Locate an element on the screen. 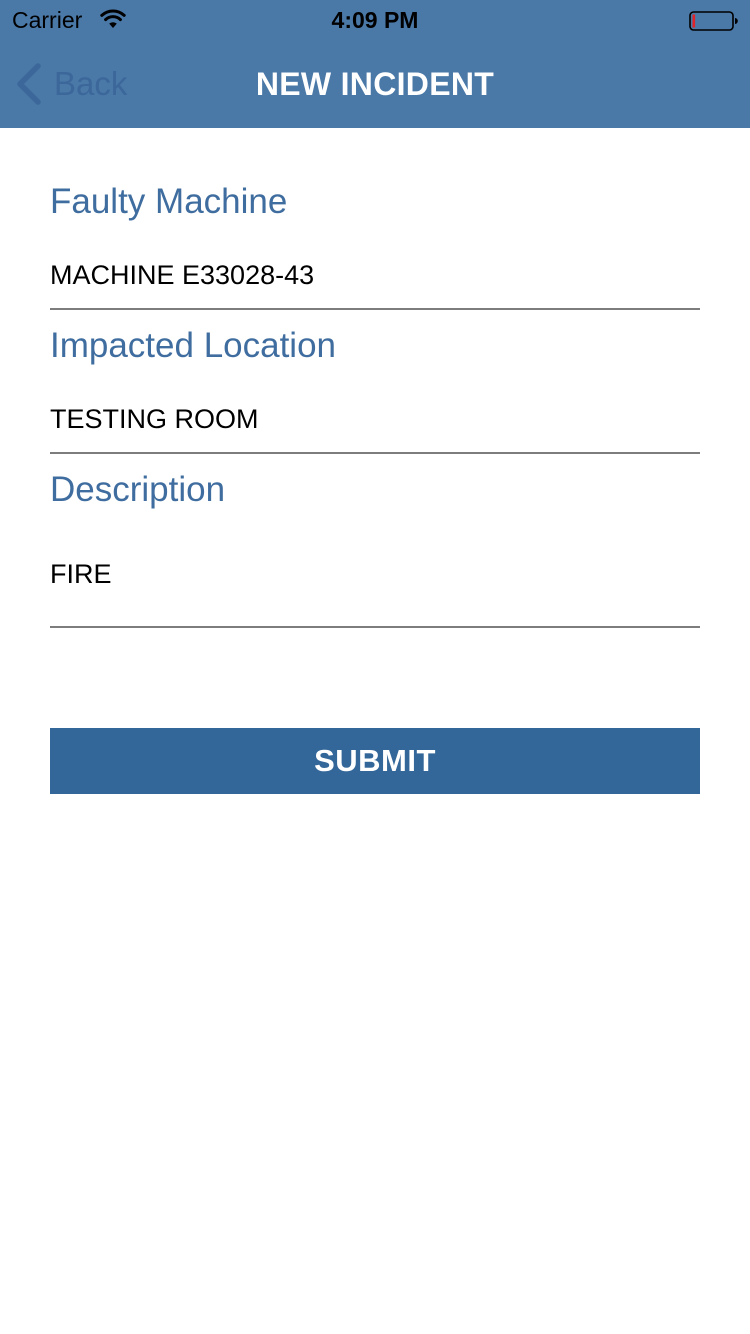  battery-icon is located at coordinates (713, 21).